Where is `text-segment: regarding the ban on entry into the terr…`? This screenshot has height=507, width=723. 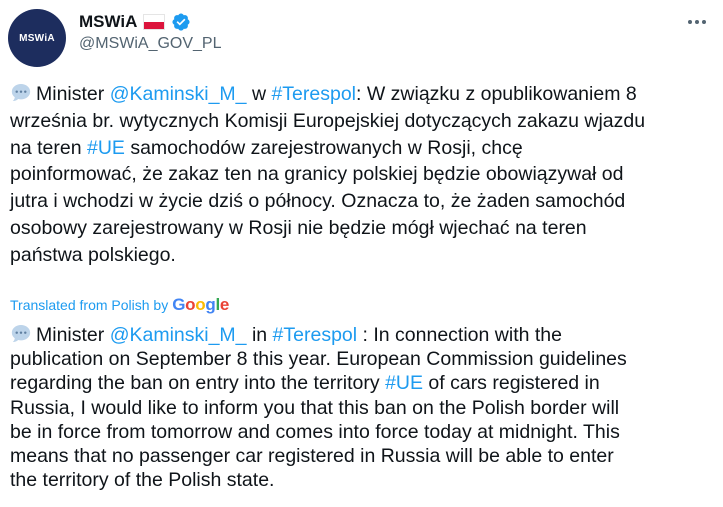
text-segment: regarding the ban on entry into the terr… is located at coordinates (198, 383).